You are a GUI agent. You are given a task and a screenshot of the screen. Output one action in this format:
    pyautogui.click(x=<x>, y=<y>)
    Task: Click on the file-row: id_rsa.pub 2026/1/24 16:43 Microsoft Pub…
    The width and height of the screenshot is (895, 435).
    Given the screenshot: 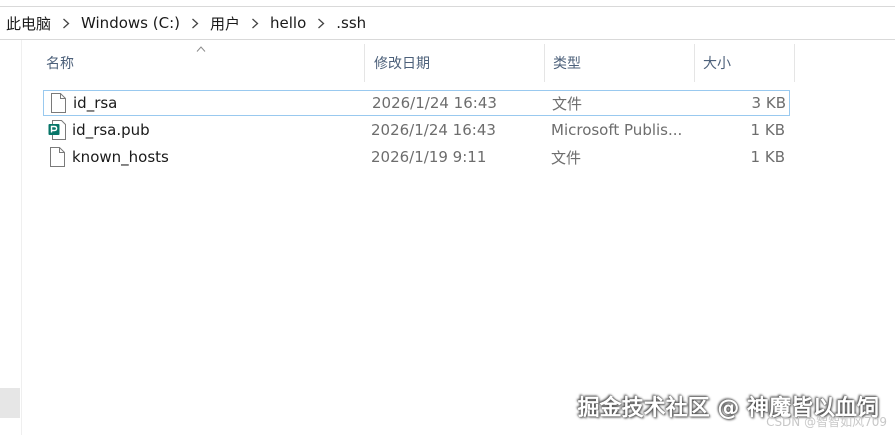 What is the action you would take?
    pyautogui.click(x=416, y=130)
    